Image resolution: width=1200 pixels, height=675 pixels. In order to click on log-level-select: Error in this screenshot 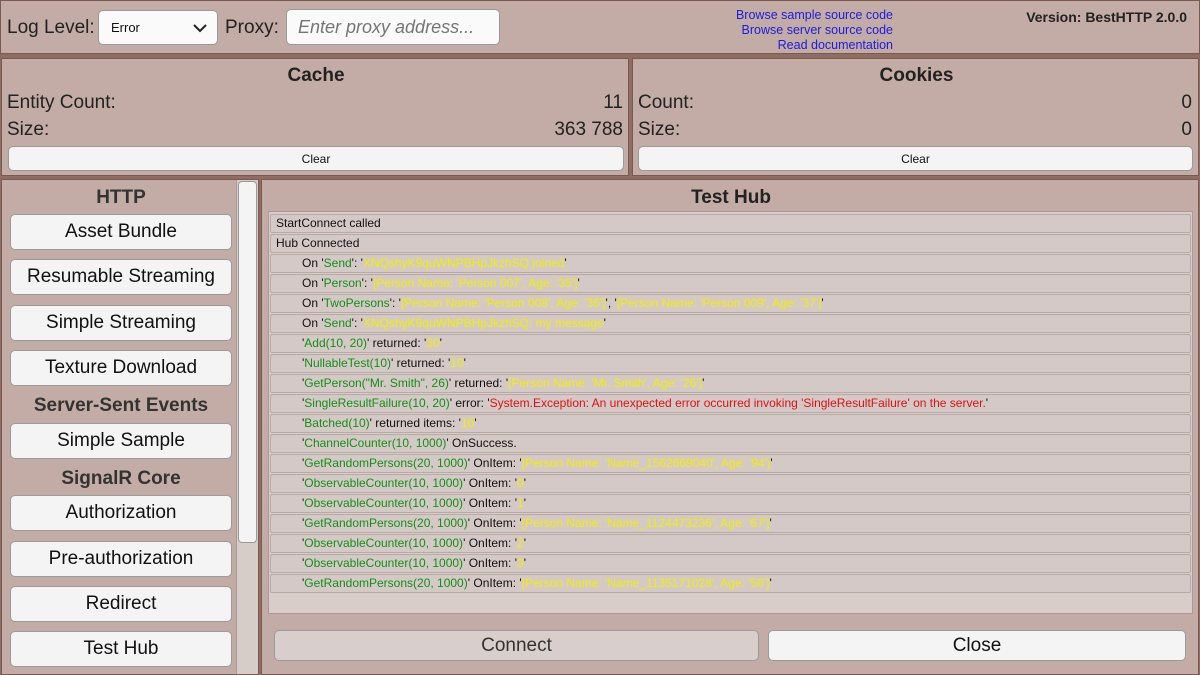, I will do `click(158, 27)`.